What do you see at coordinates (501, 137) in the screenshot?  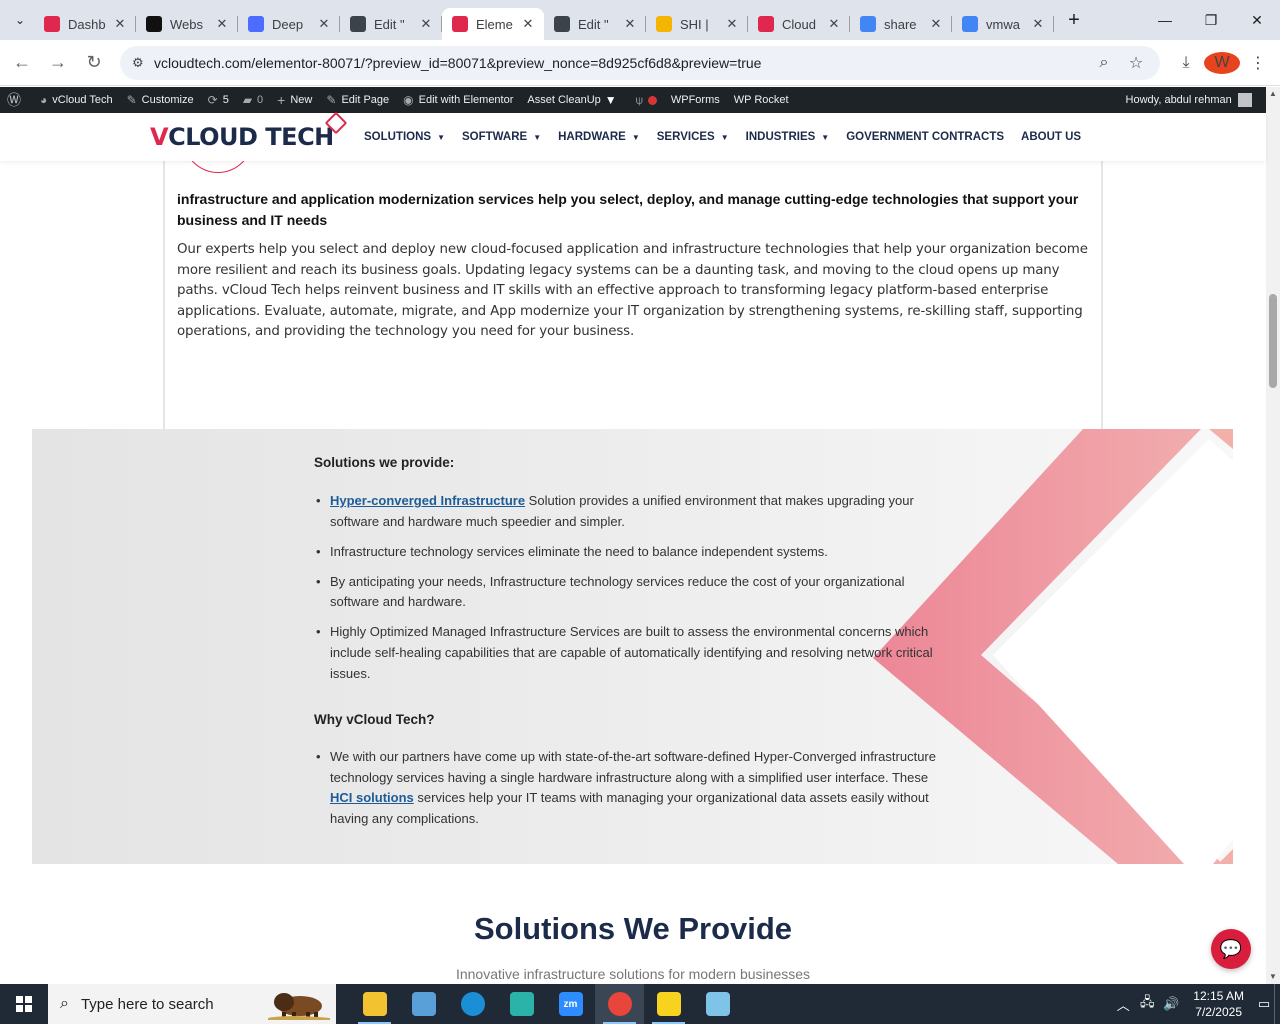 I see `nav-item-software: SOFTWARE ▼` at bounding box center [501, 137].